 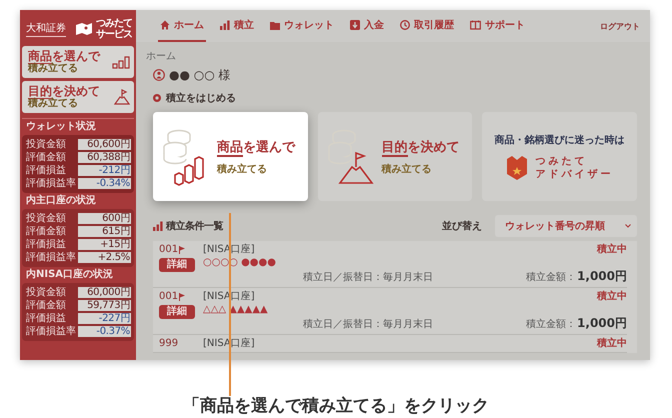 What do you see at coordinates (61, 201) in the screenshot?
I see `summary-heading: 内主口座の状況` at bounding box center [61, 201].